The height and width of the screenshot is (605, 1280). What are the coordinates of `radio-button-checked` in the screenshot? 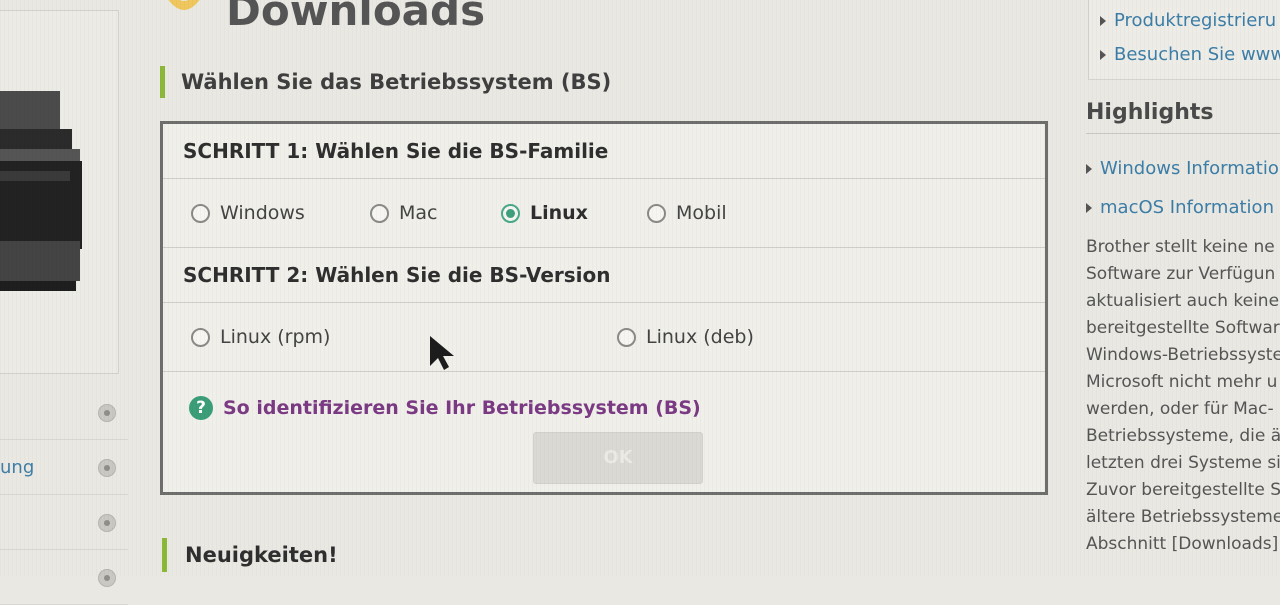 It's located at (510, 213).